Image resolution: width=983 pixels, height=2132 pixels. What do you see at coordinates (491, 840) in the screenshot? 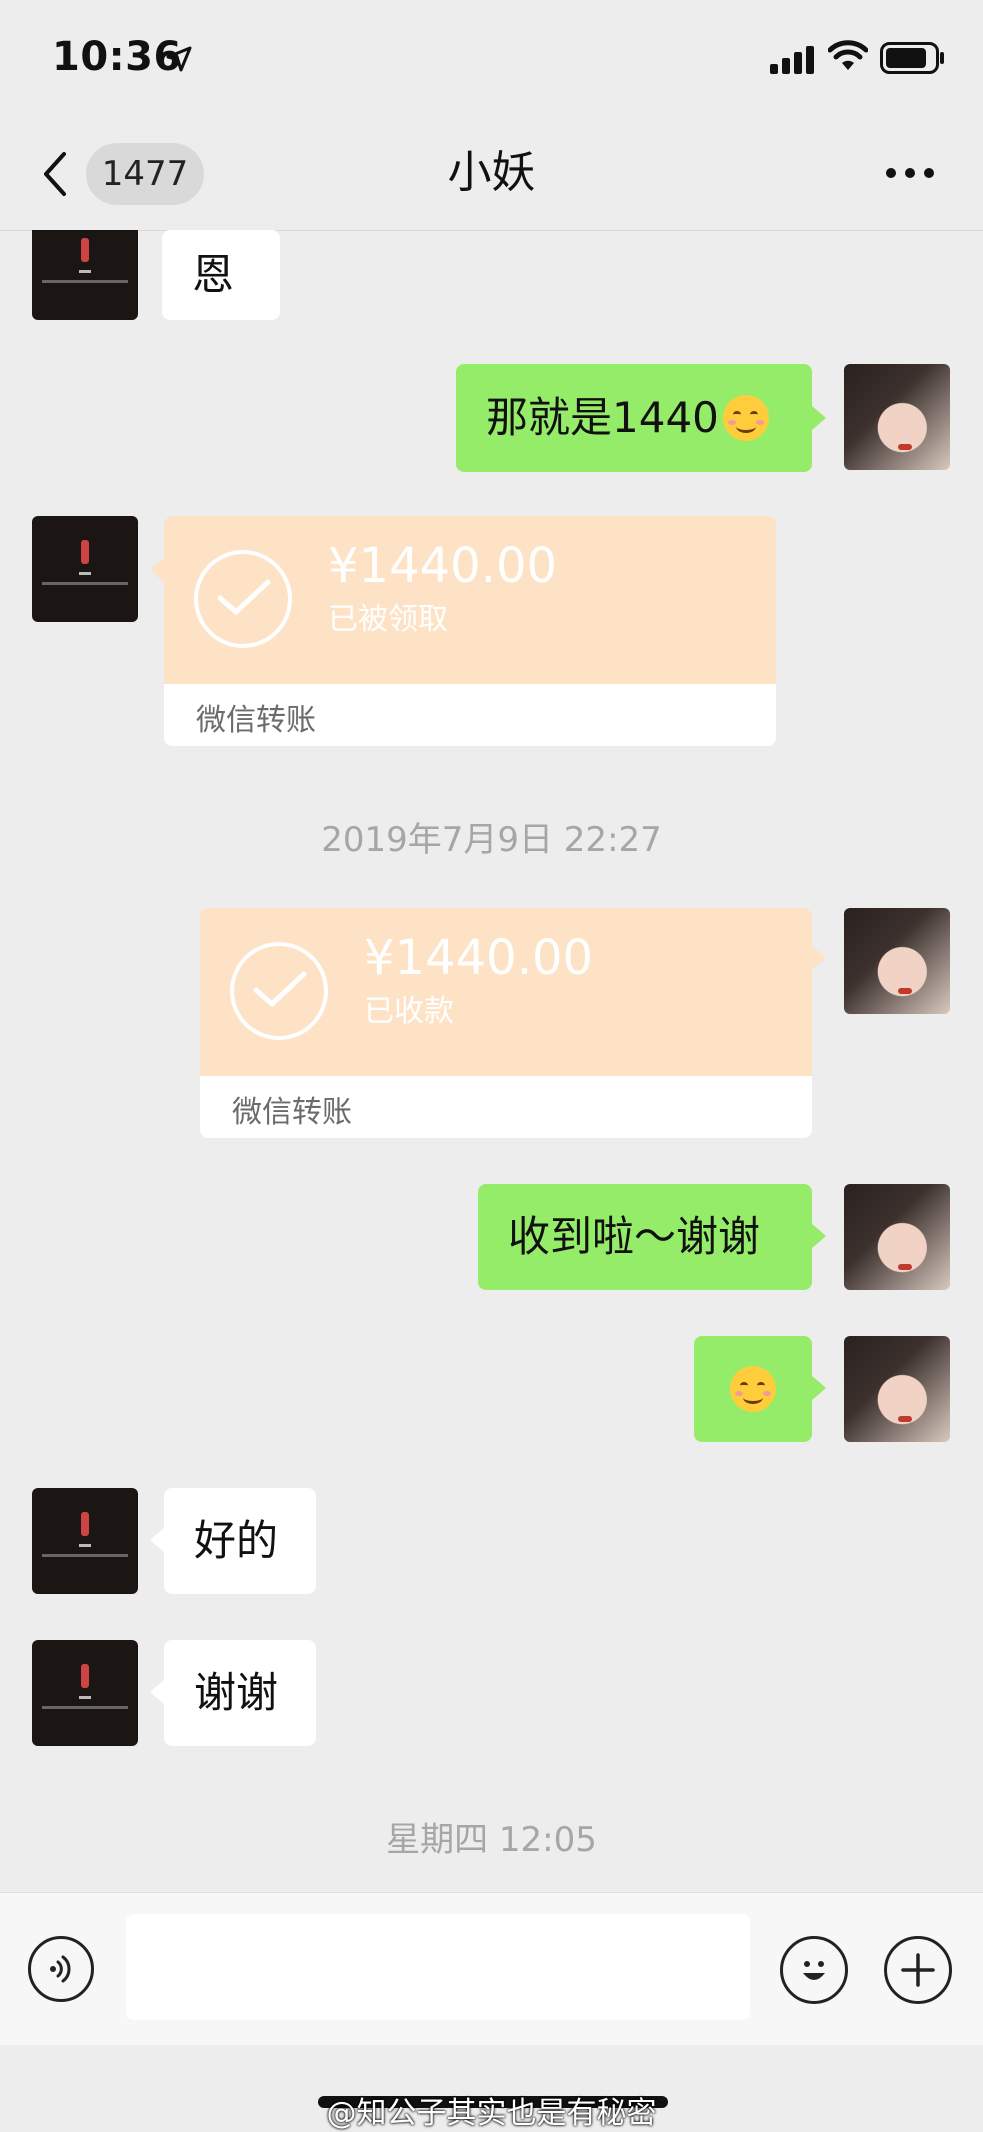
I see `chat-timestamp: 2019年7月9日 22:27` at bounding box center [491, 840].